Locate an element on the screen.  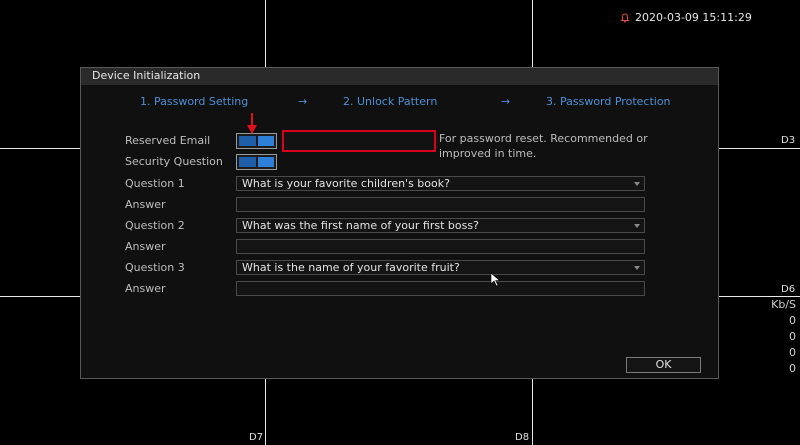
answer-2-label: Answer is located at coordinates (145, 246).